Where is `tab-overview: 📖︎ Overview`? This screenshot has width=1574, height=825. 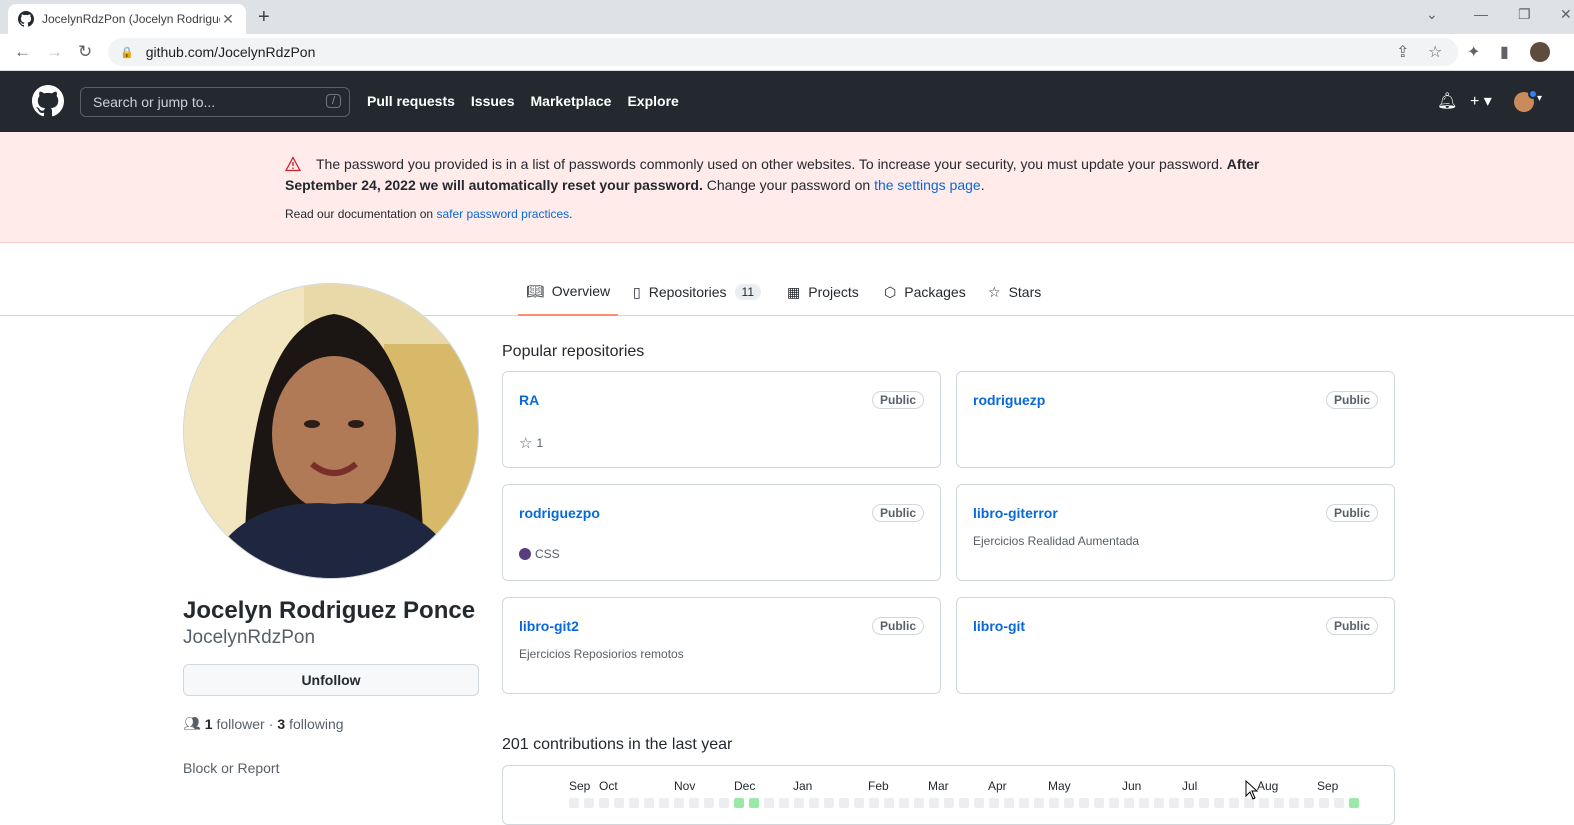 tab-overview: 📖︎ Overview is located at coordinates (568, 292).